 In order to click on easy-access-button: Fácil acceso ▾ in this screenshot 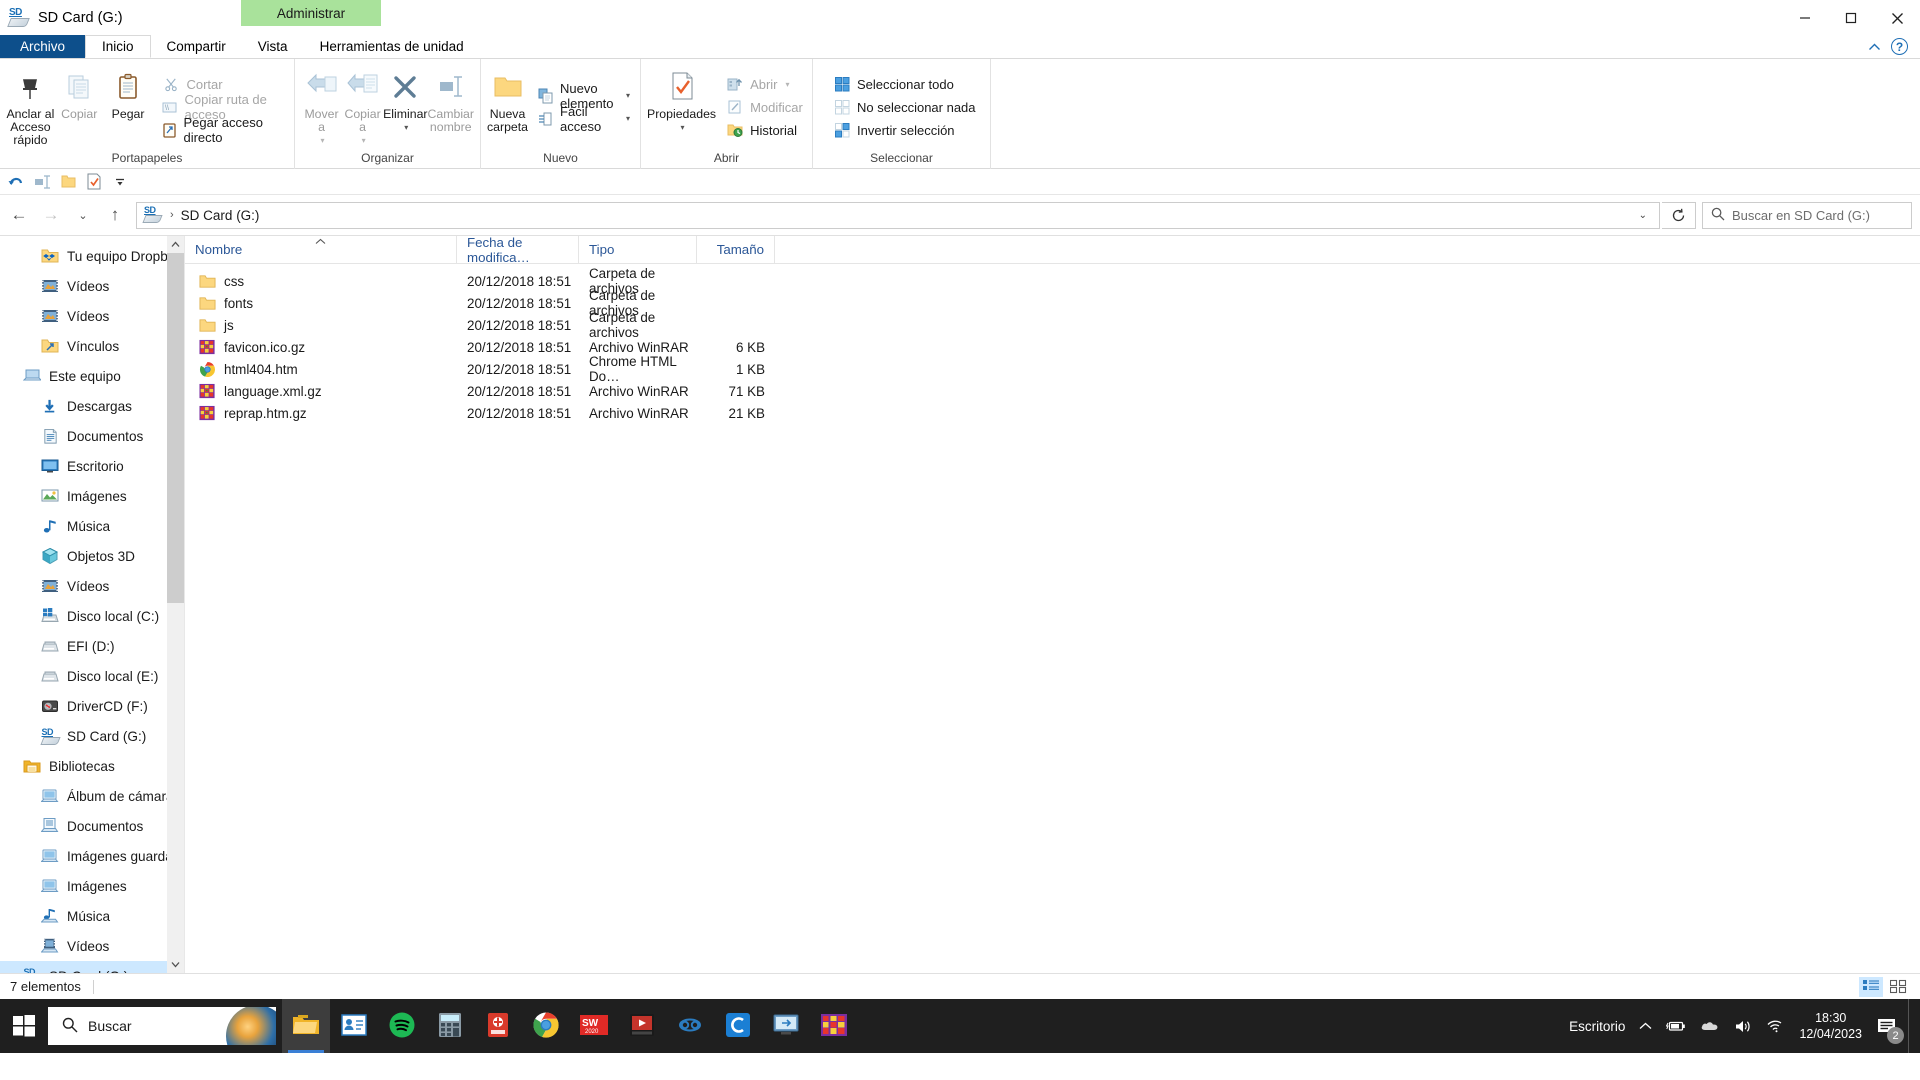, I will do `click(584, 119)`.